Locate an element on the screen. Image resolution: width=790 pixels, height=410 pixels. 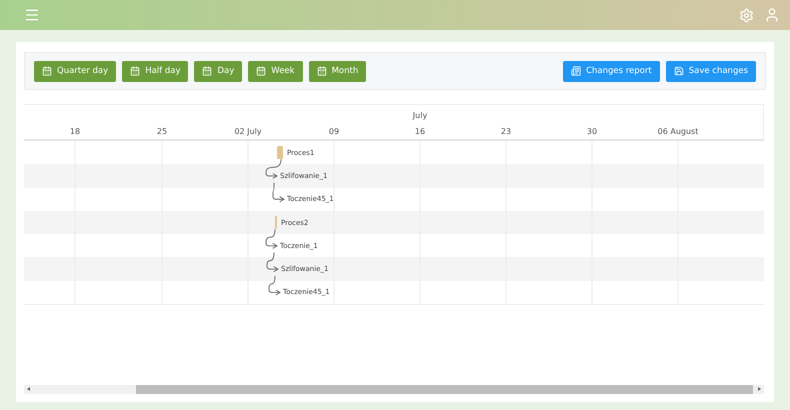
date-tick: 25 is located at coordinates (162, 131).